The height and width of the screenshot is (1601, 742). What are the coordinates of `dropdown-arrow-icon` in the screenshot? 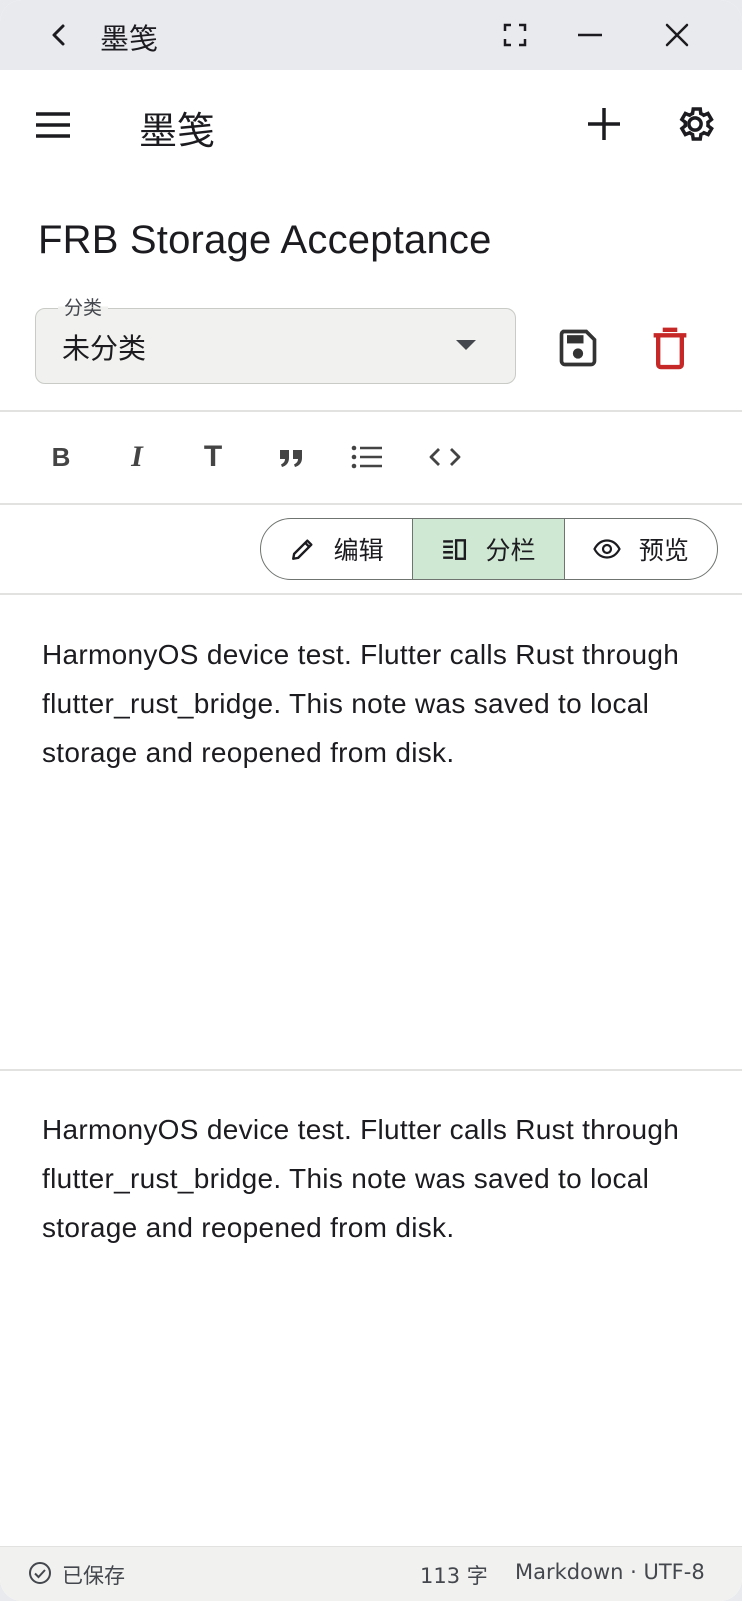 It's located at (466, 345).